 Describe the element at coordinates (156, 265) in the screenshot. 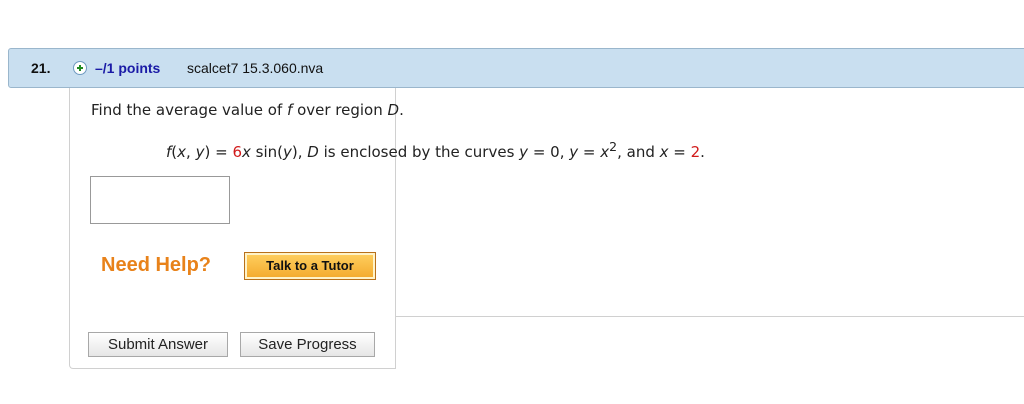

I see `need-help-label: Need Help?` at that location.